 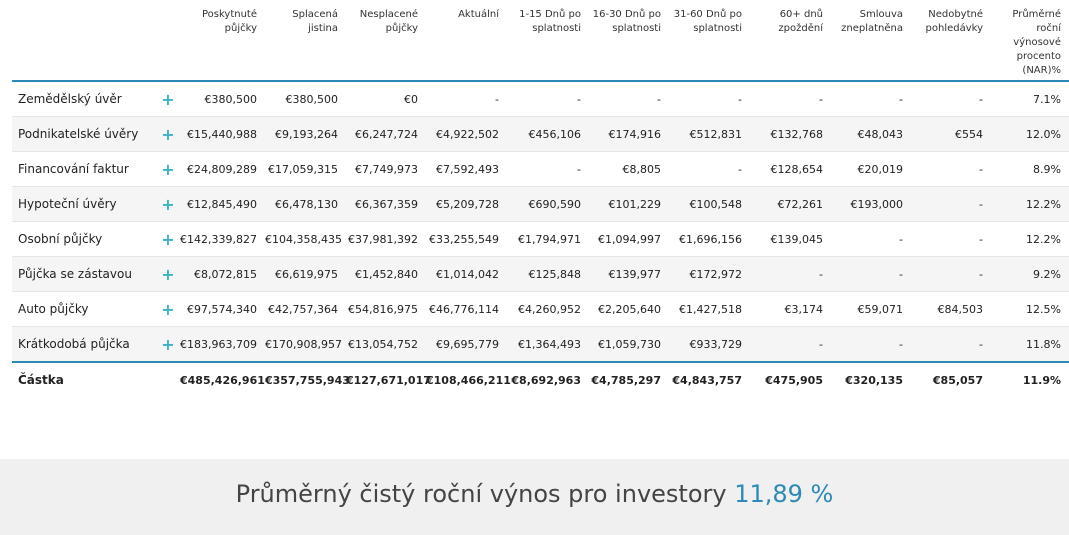 What do you see at coordinates (303, 169) in the screenshot?
I see `table-cell: €17,059,315` at bounding box center [303, 169].